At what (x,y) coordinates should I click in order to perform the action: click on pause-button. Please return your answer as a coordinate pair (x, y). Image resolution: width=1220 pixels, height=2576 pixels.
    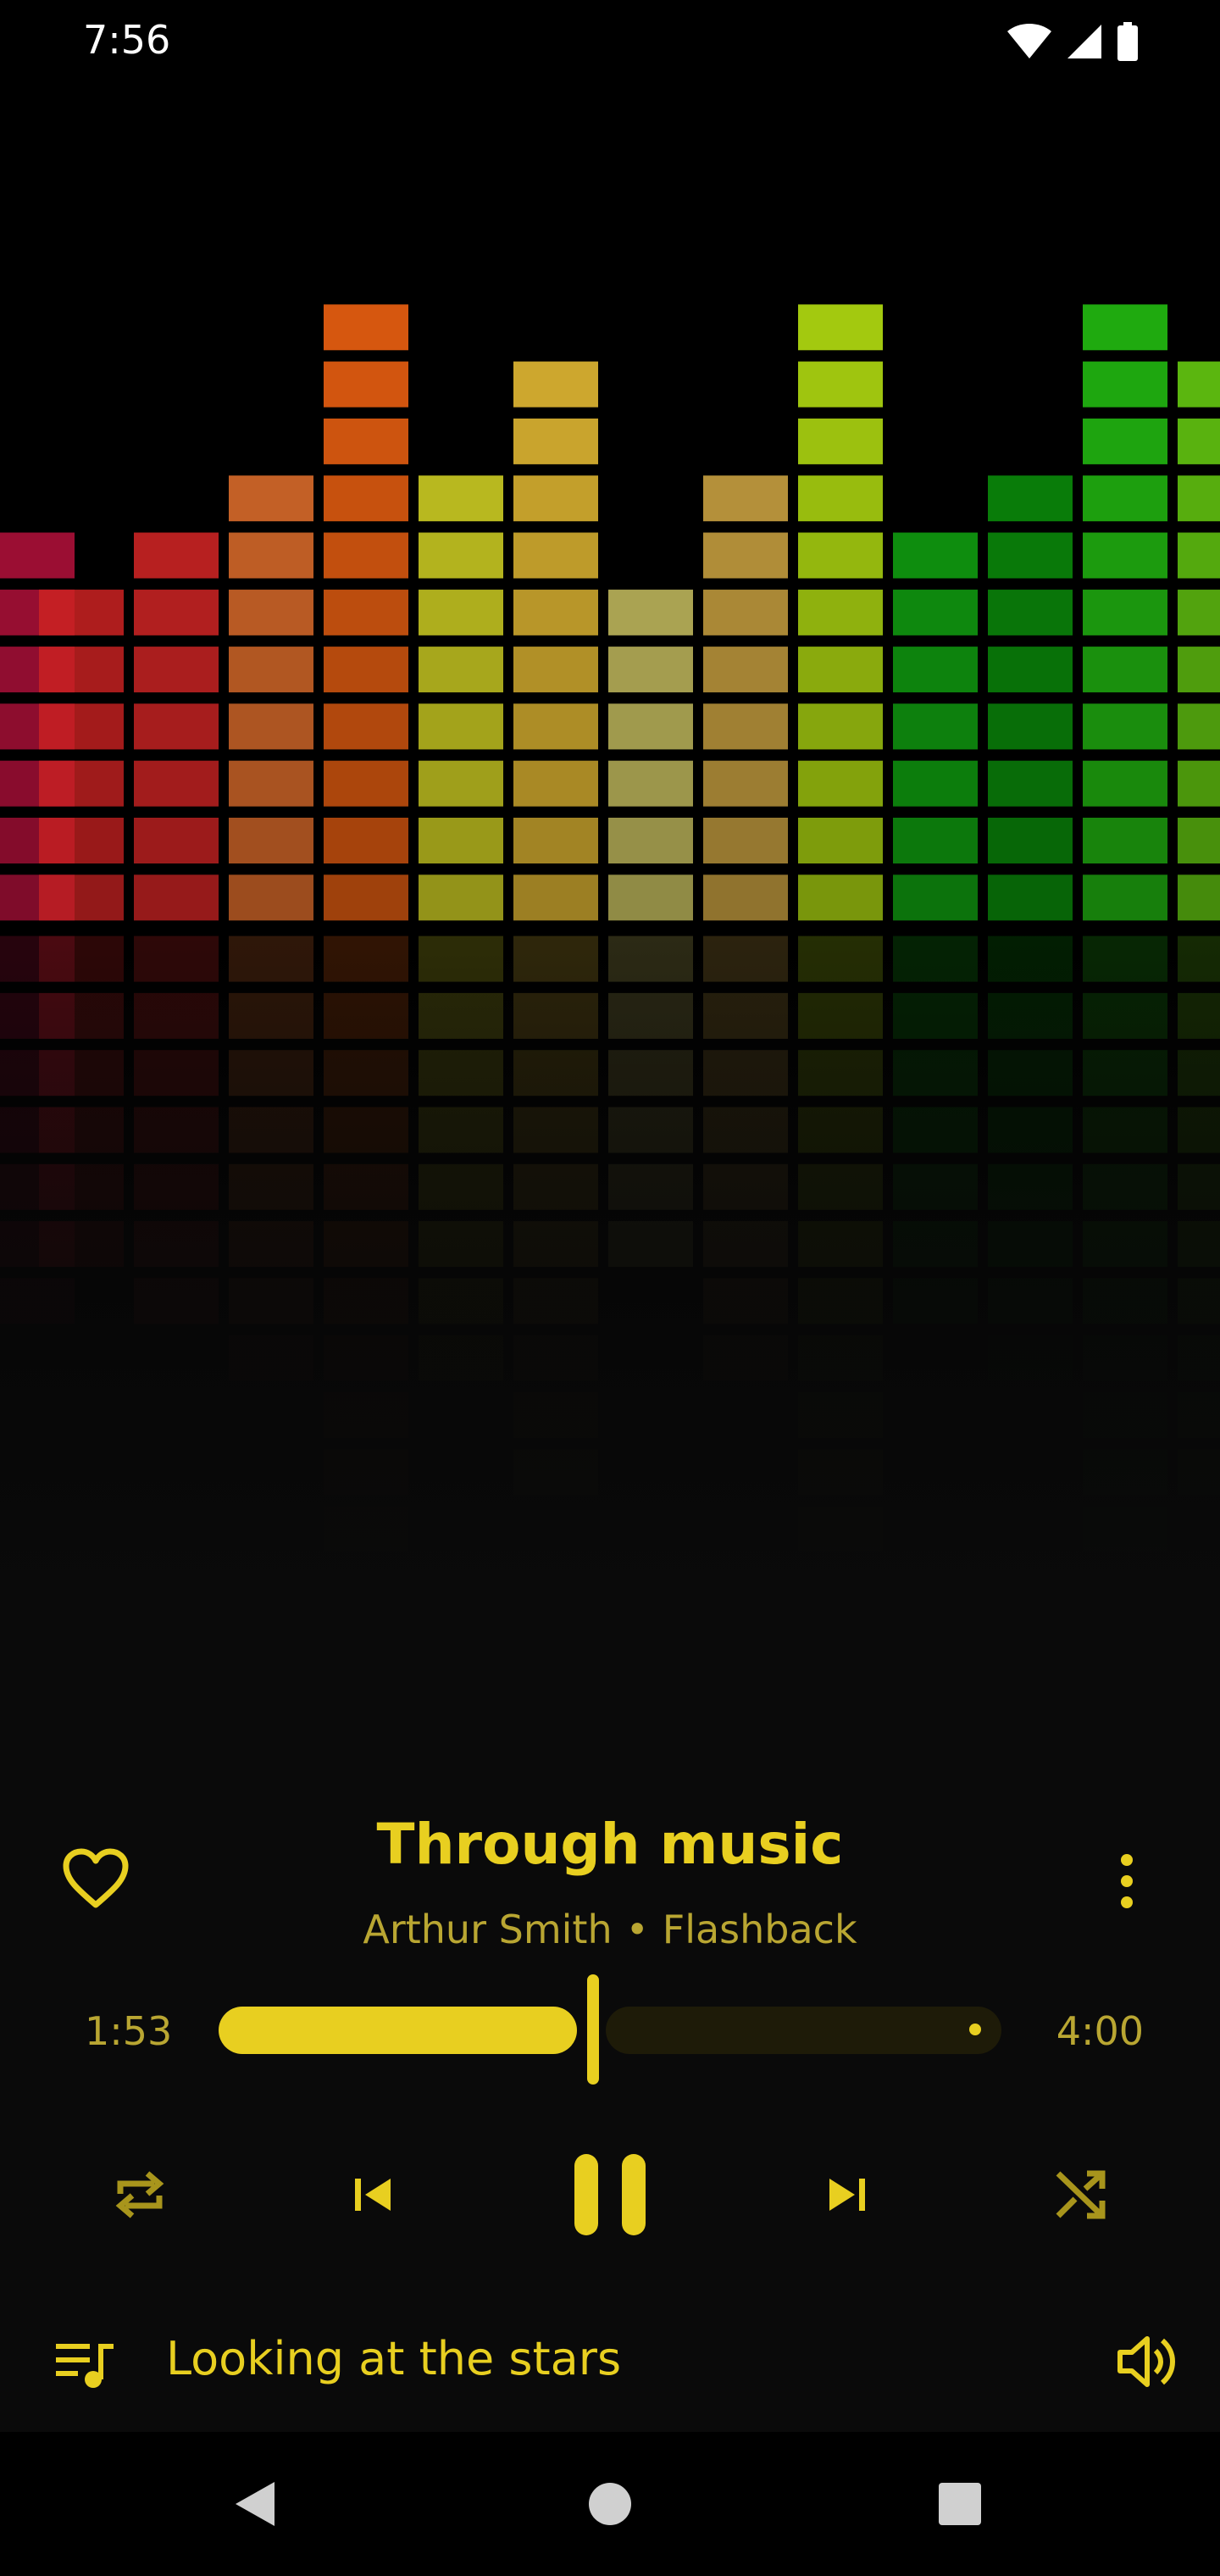
    Looking at the image, I should click on (610, 2194).